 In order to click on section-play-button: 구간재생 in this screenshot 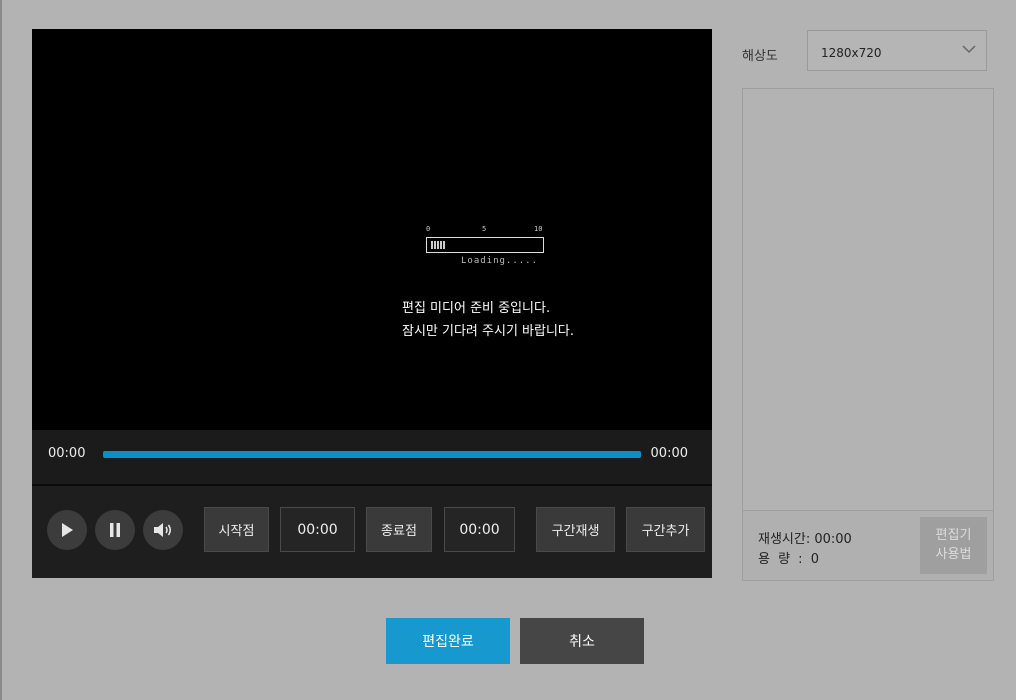, I will do `click(575, 529)`.